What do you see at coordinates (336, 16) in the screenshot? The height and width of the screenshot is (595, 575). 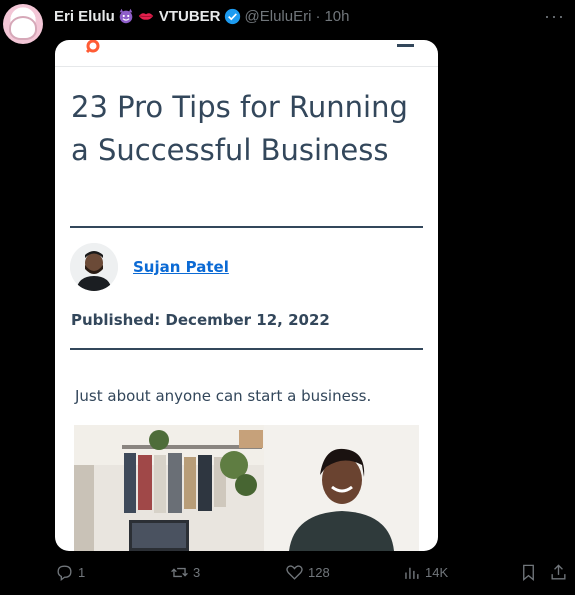 I see `timestamp: 10h` at bounding box center [336, 16].